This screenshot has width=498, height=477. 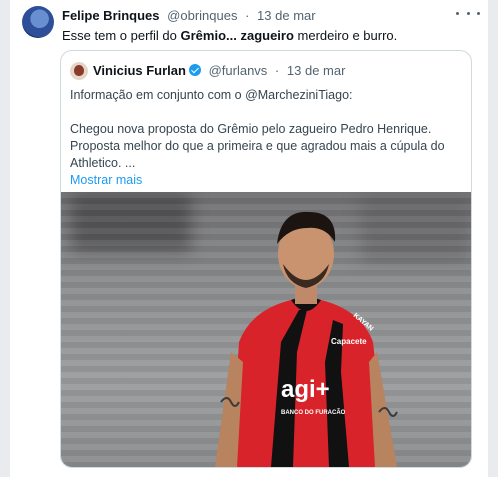 What do you see at coordinates (237, 35) in the screenshot?
I see `tweet-text-bold: Grêmio... zagueiro` at bounding box center [237, 35].